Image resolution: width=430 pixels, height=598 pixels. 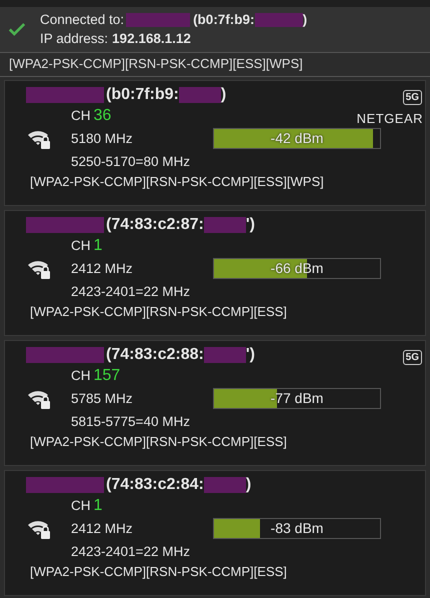 I want to click on ip-label: IP address:, so click(x=74, y=39).